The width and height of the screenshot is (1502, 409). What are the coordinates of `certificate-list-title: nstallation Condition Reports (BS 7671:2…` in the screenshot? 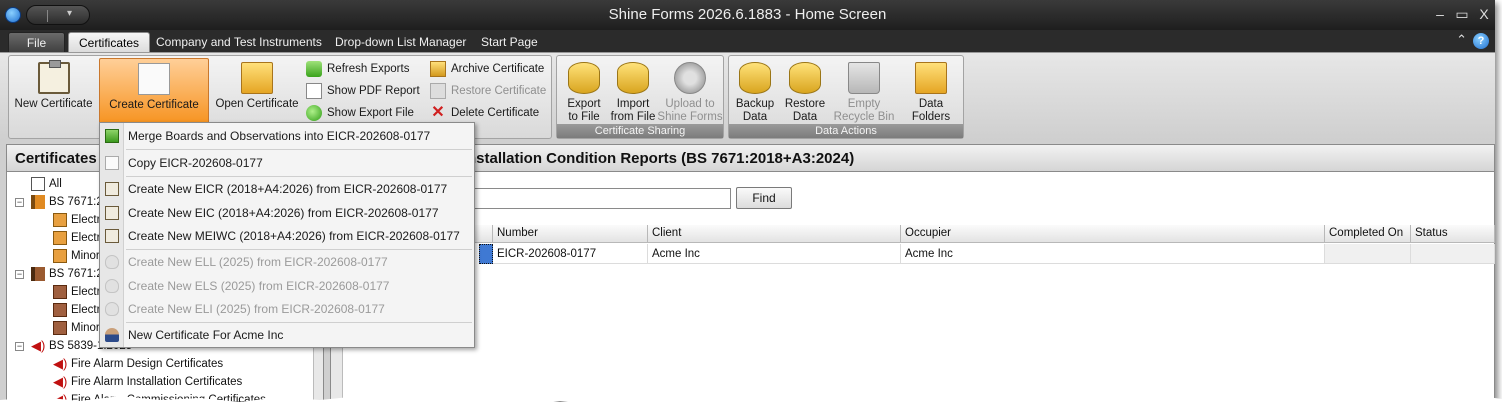 It's located at (912, 158).